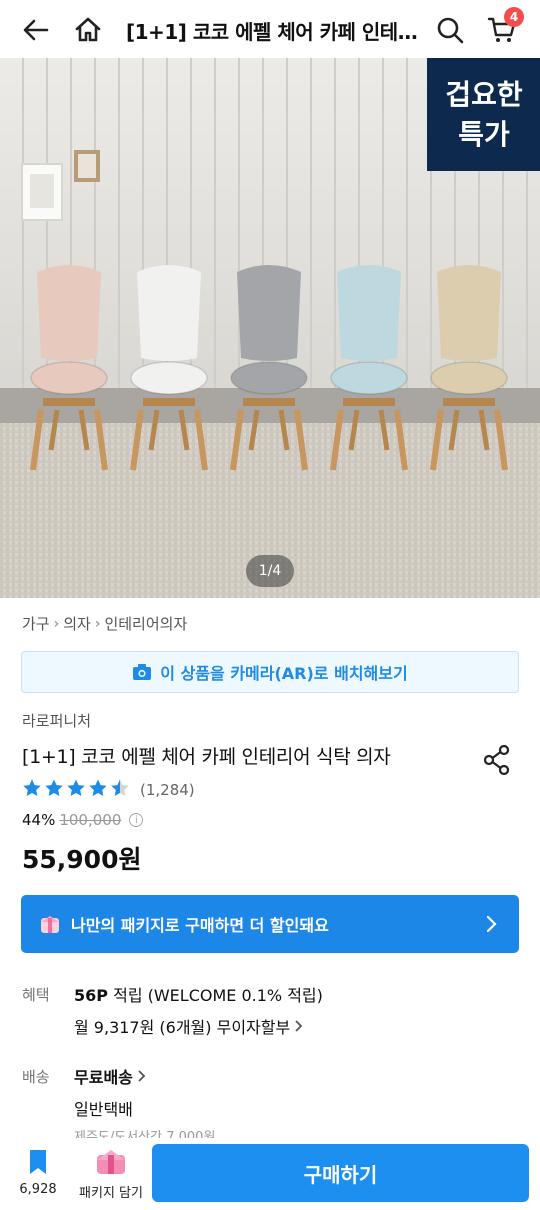  I want to click on add-to-package-button: 패키지 담기, so click(111, 1173).